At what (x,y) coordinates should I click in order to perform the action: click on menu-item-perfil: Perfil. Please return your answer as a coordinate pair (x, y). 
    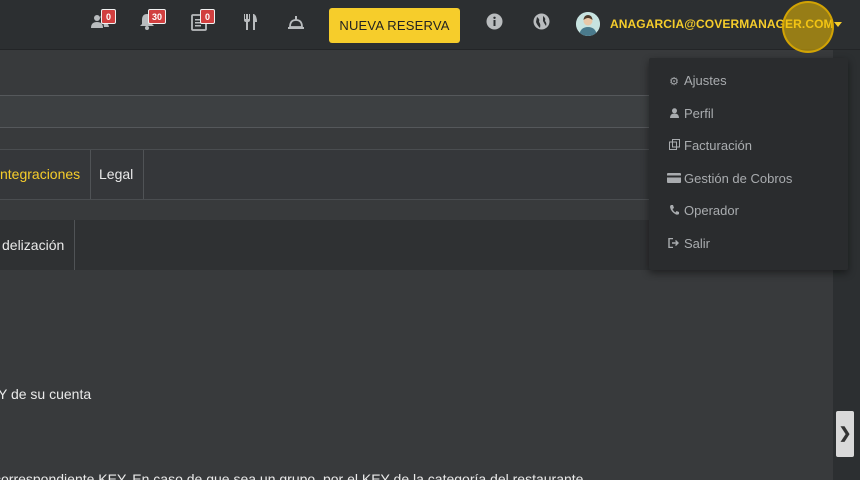
    Looking at the image, I should click on (690, 114).